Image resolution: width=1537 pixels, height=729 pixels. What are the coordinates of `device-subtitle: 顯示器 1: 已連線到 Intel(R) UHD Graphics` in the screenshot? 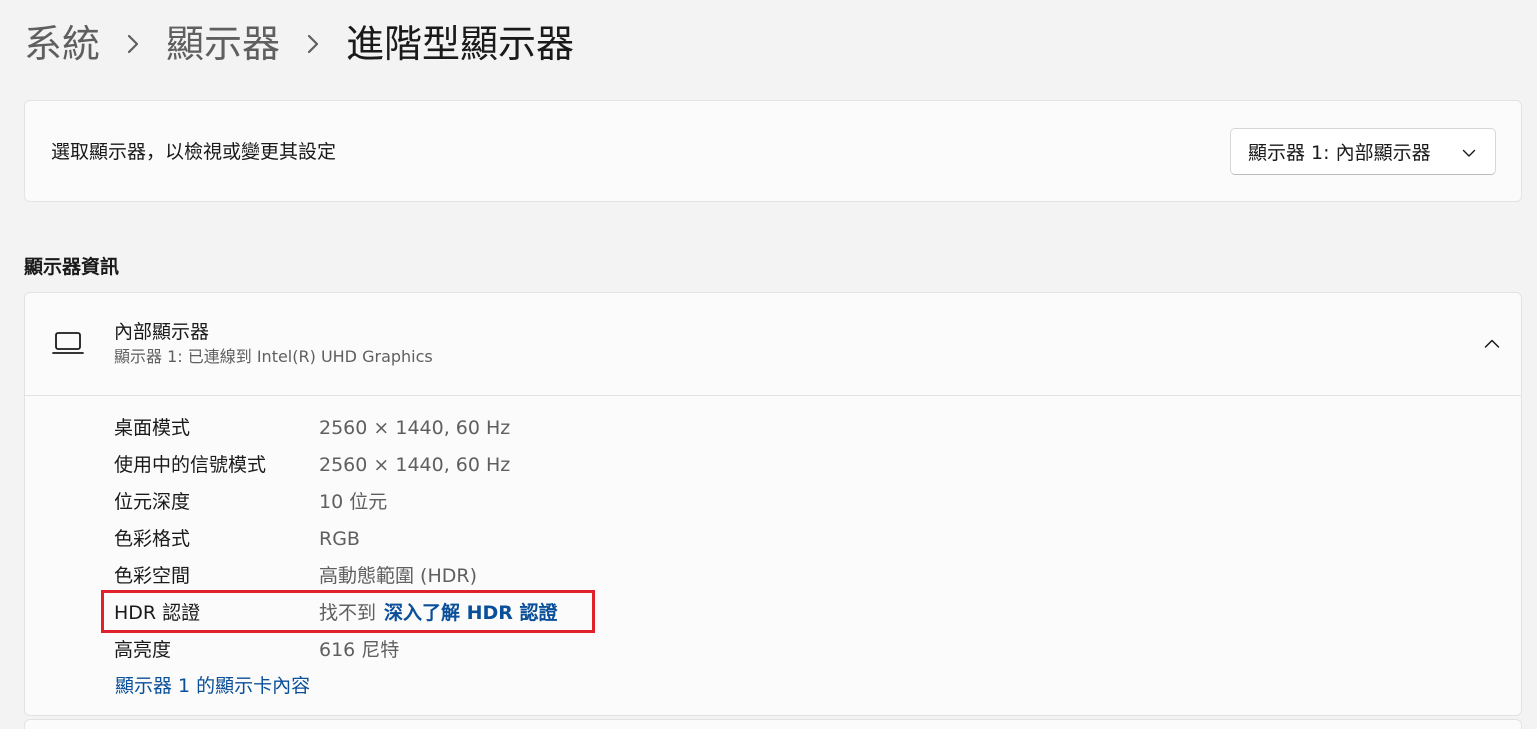 It's located at (273, 356).